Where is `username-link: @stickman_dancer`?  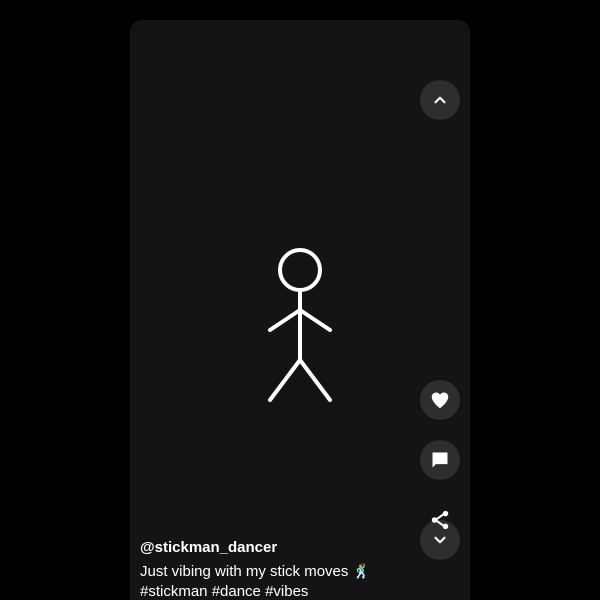
username-link: @stickman_dancer is located at coordinates (290, 548).